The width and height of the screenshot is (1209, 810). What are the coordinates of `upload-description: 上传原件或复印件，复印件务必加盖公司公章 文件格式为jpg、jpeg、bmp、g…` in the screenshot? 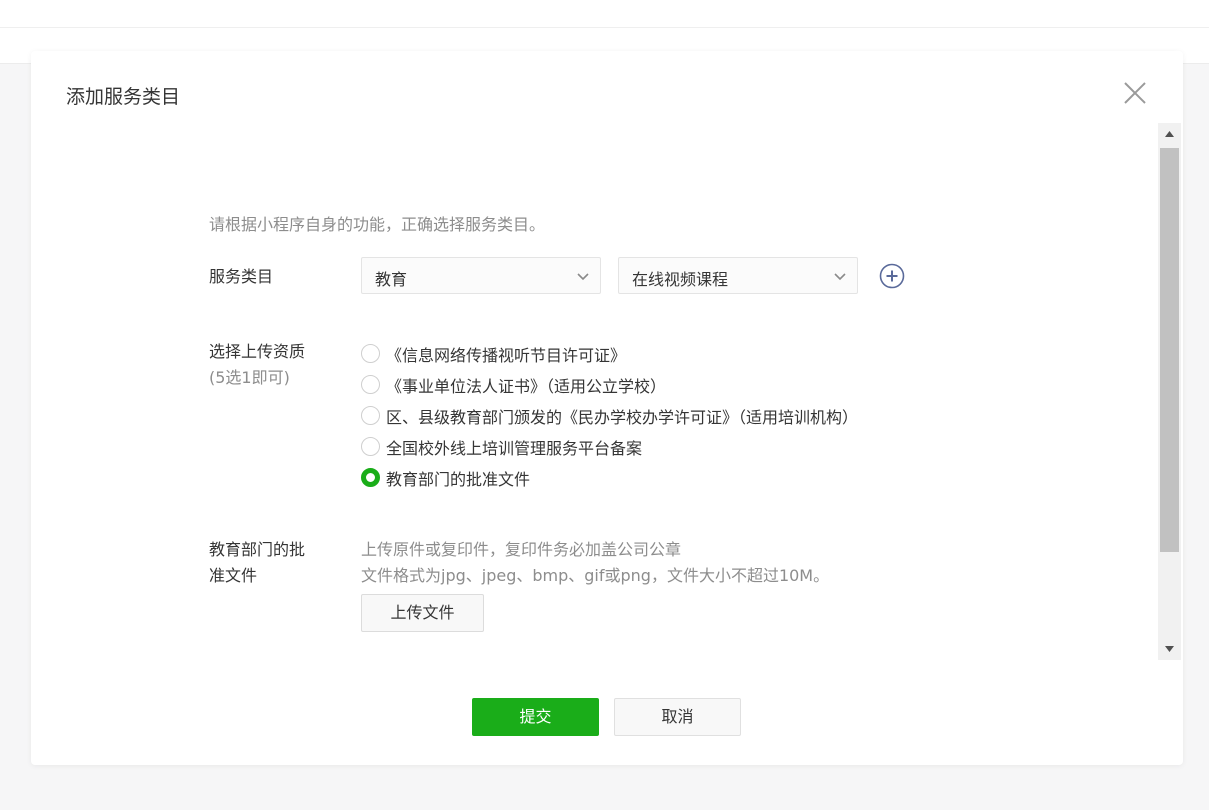 It's located at (595, 563).